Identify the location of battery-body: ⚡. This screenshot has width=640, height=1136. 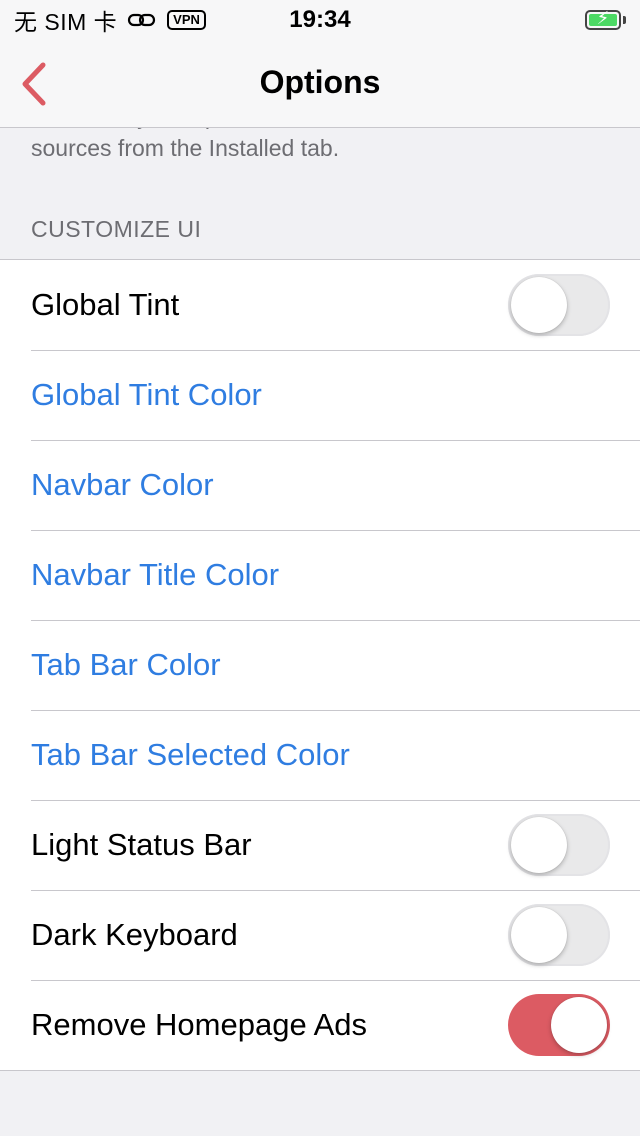
(603, 19).